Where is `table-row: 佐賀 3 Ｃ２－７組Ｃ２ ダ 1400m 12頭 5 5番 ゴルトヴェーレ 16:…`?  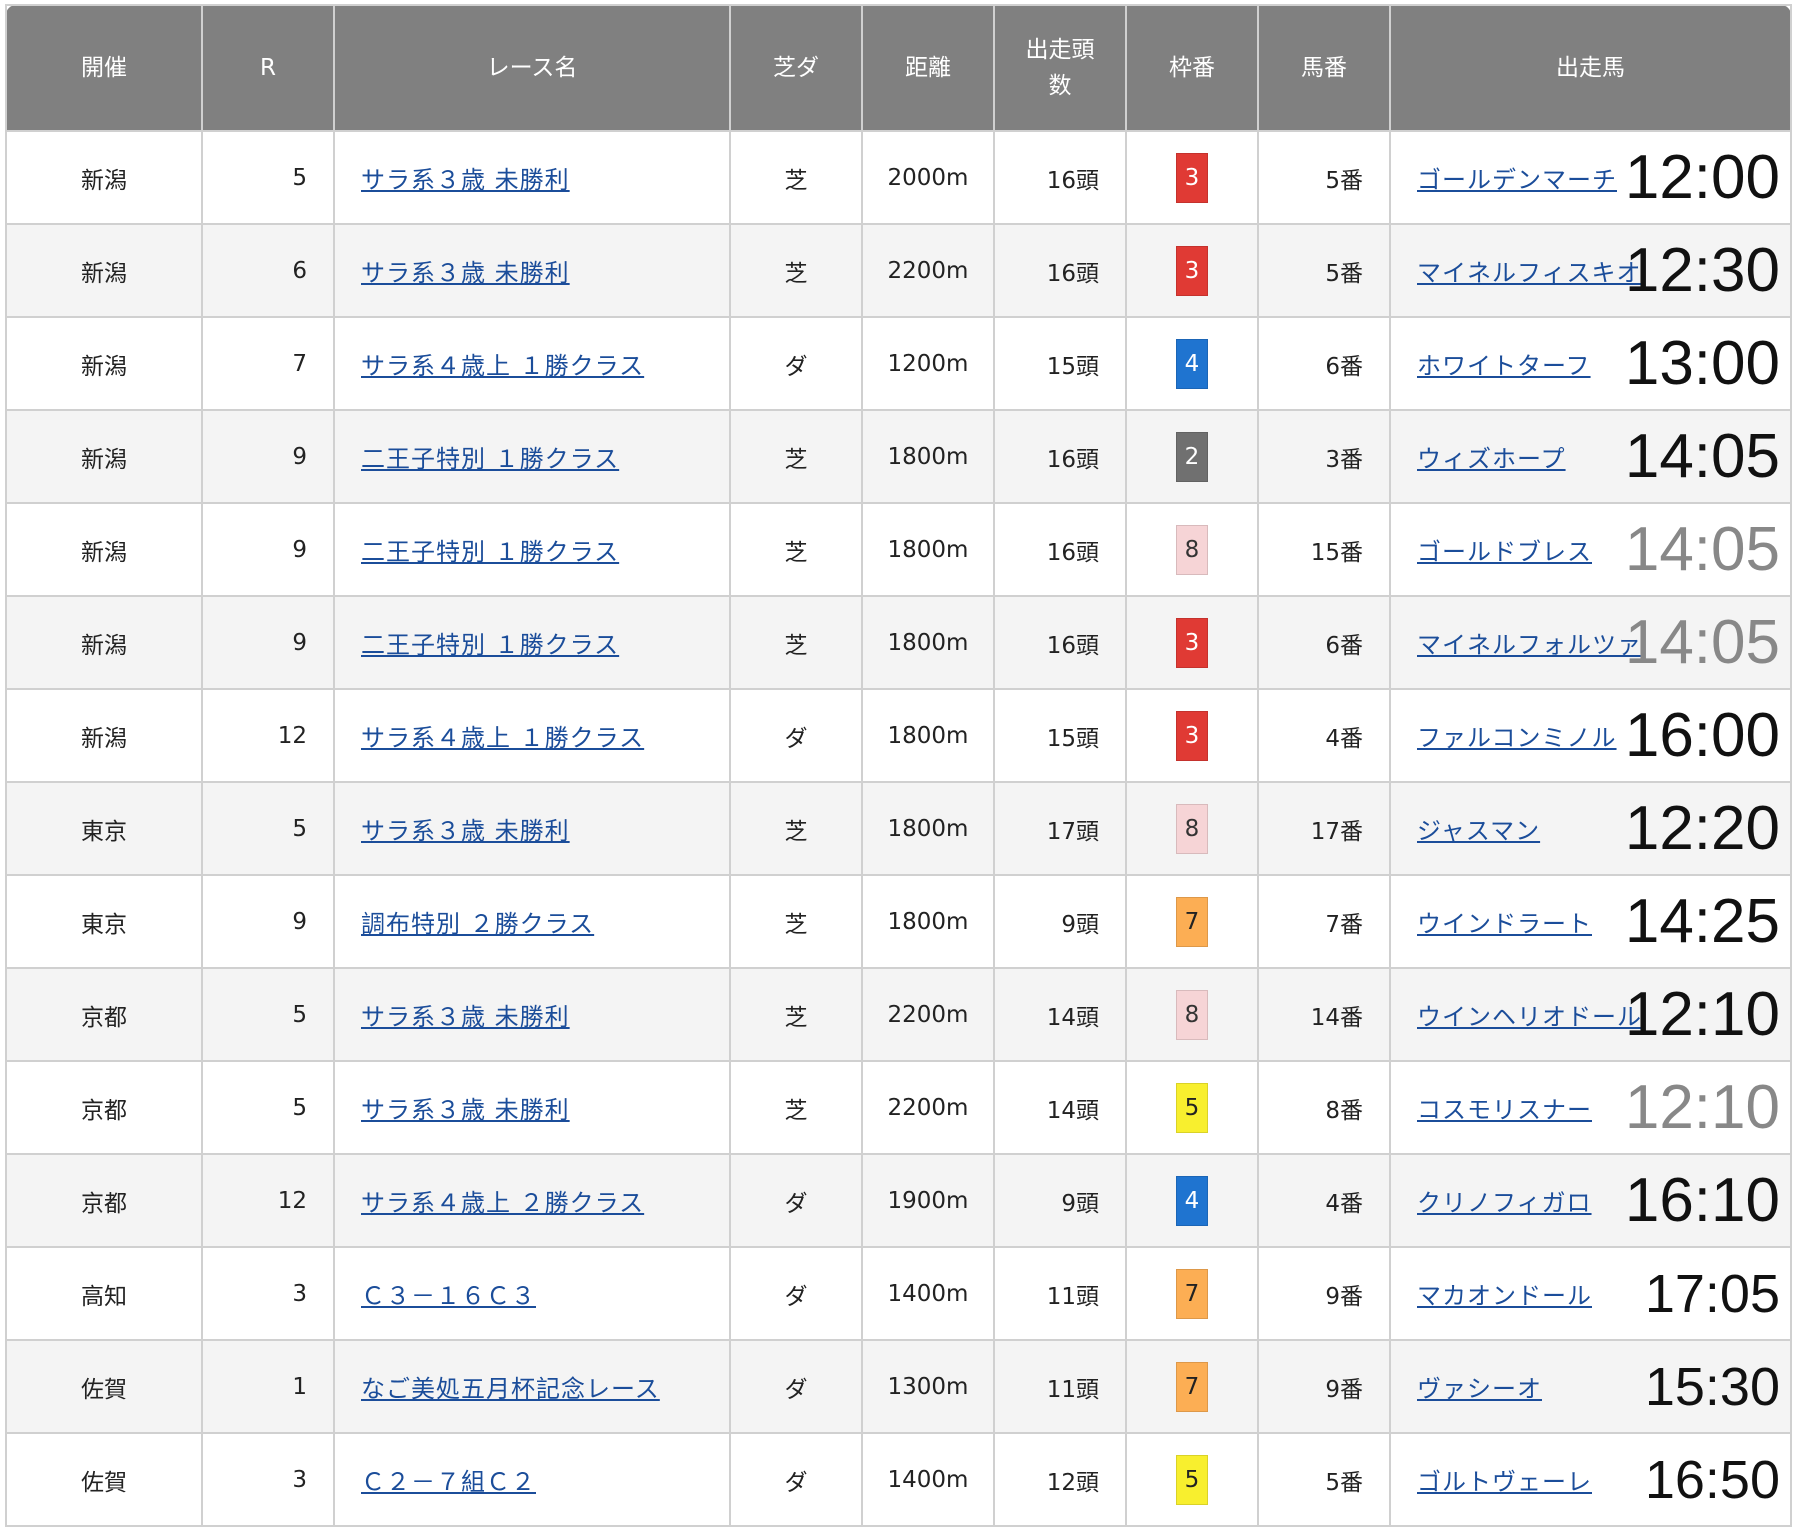
table-row: 佐賀 3 Ｃ２－７組Ｃ２ ダ 1400m 12頭 5 5番 ゴルトヴェーレ 16:… is located at coordinates (898, 1479).